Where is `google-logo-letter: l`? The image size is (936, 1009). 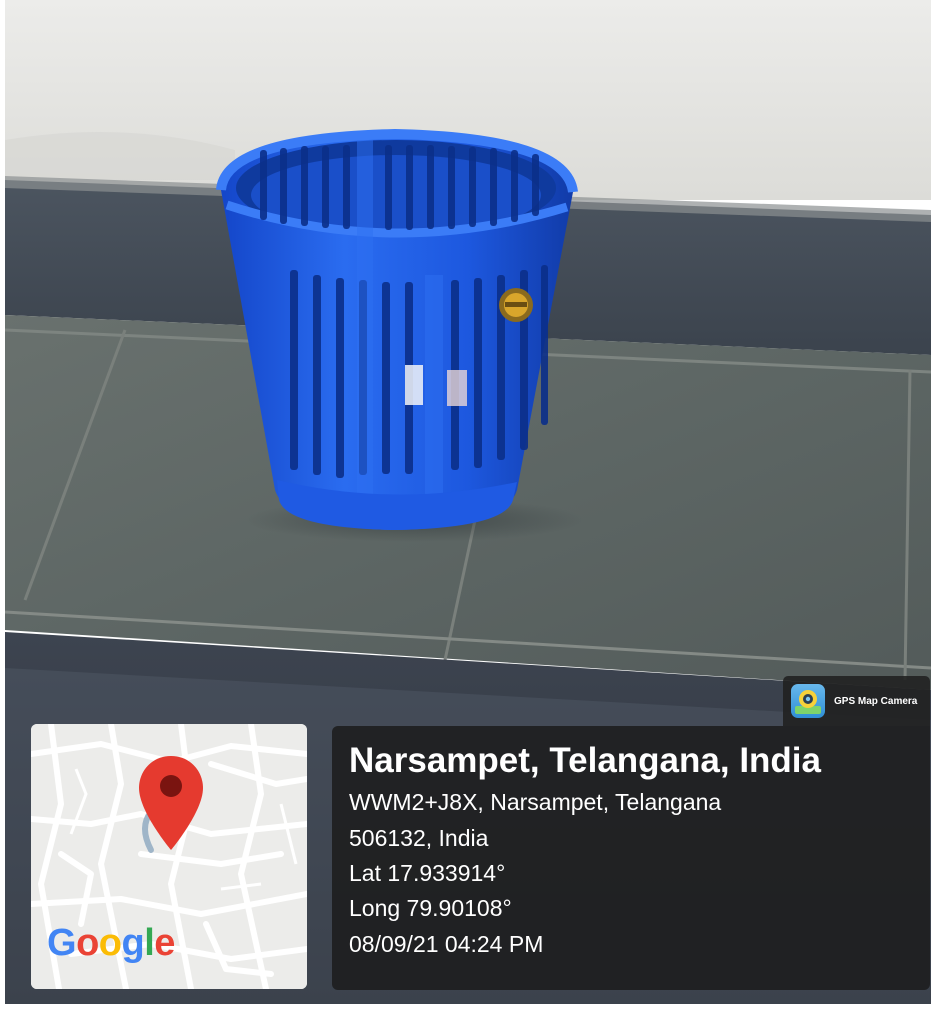
google-logo-letter: l is located at coordinates (149, 943).